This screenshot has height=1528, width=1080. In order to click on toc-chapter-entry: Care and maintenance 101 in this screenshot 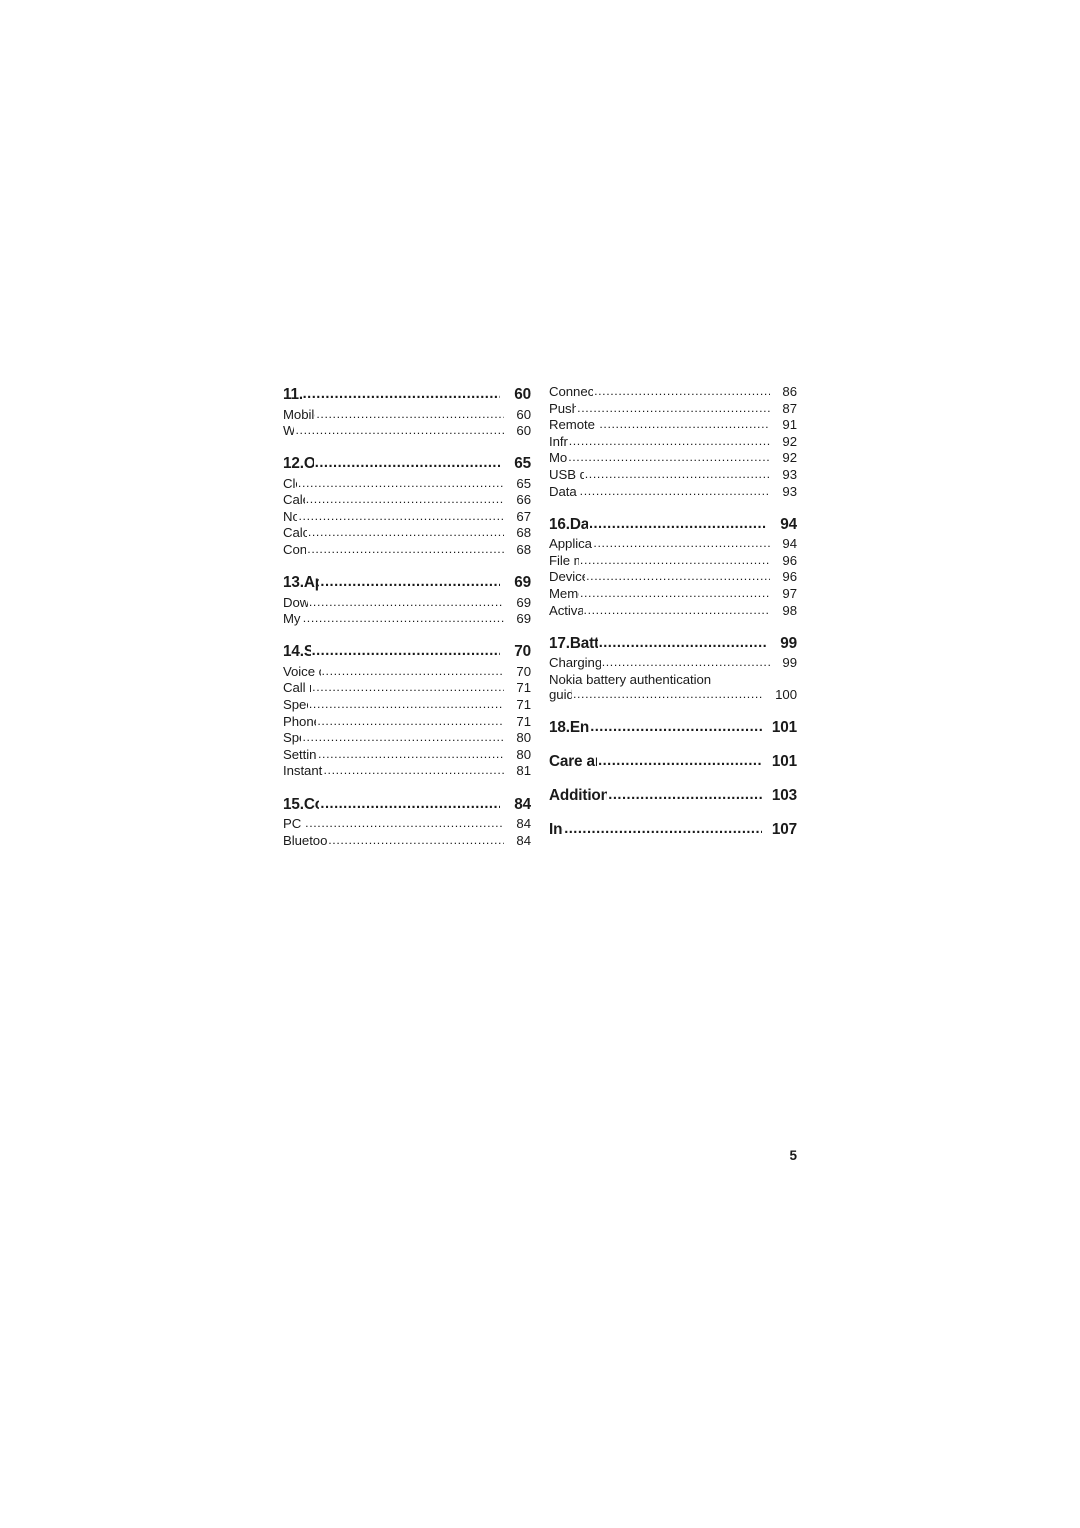, I will do `click(673, 762)`.